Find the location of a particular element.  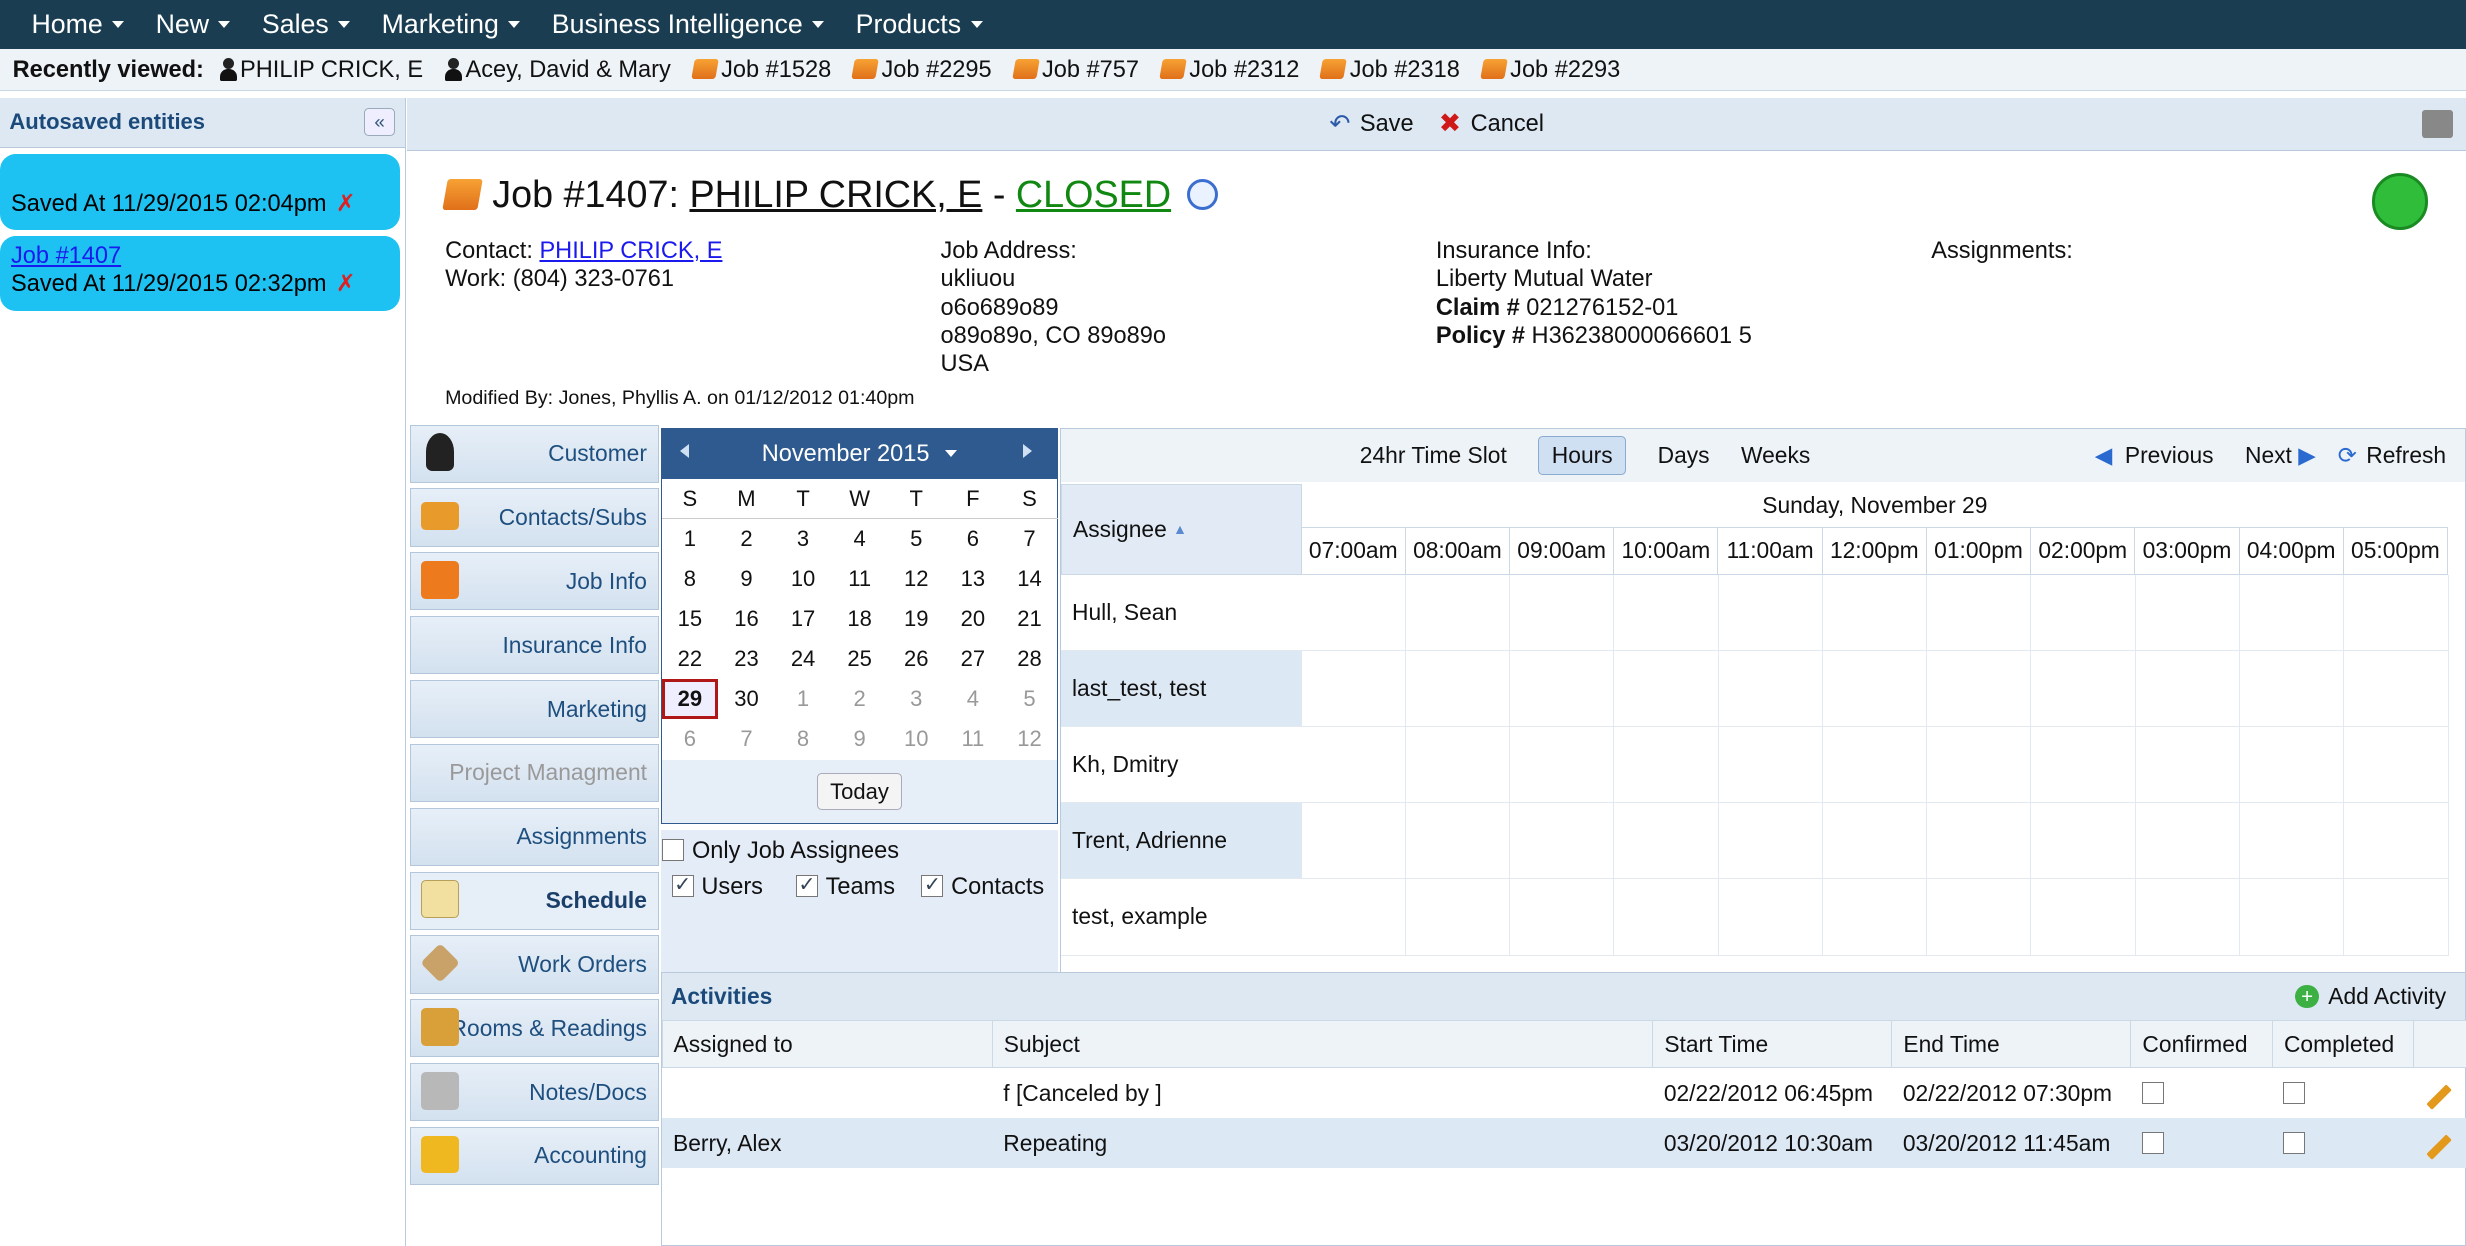

tab-insurance-info: Insurance Info is located at coordinates (534, 645).